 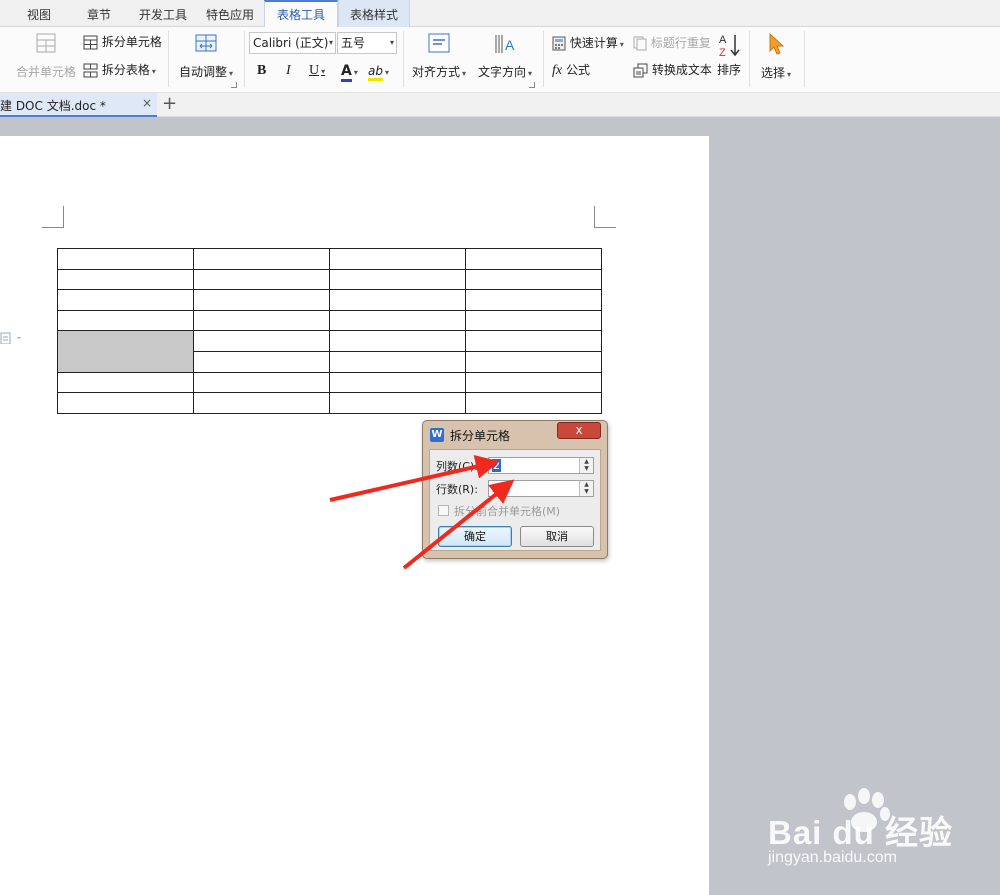 What do you see at coordinates (169, 104) in the screenshot?
I see `new-tab-button: +` at bounding box center [169, 104].